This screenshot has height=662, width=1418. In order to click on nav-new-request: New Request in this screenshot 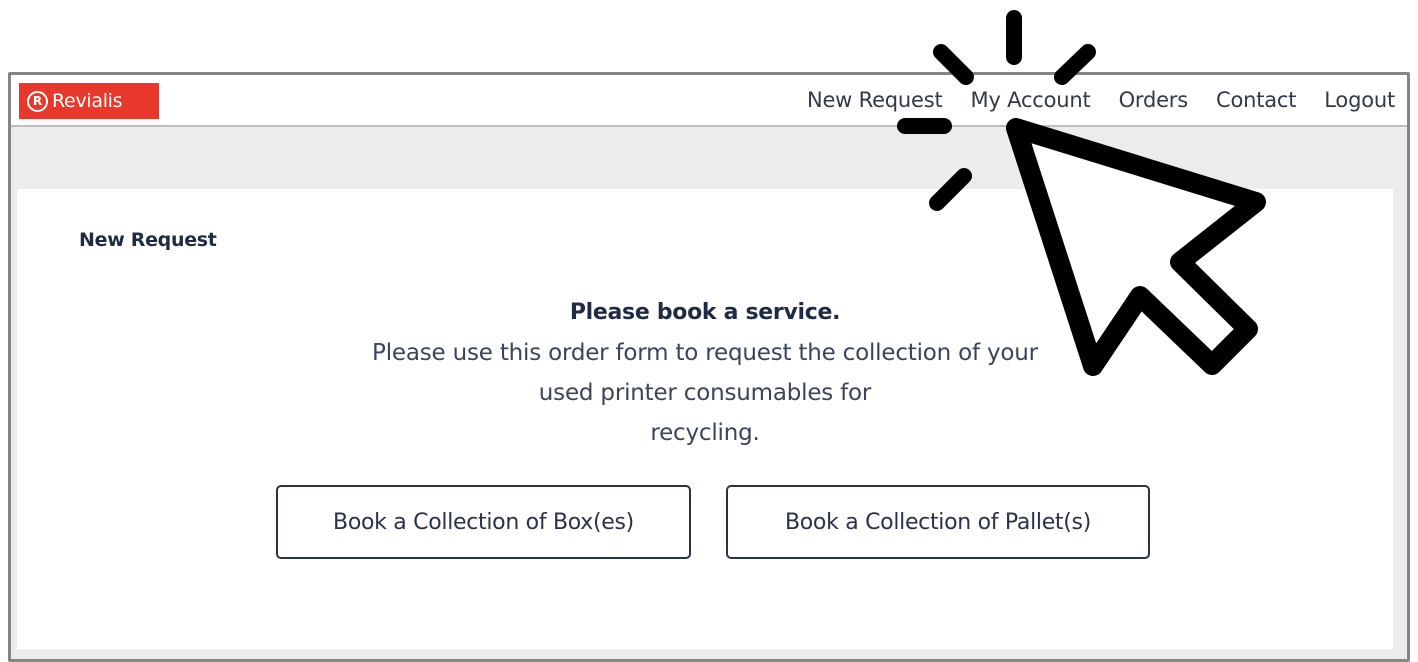, I will do `click(875, 100)`.